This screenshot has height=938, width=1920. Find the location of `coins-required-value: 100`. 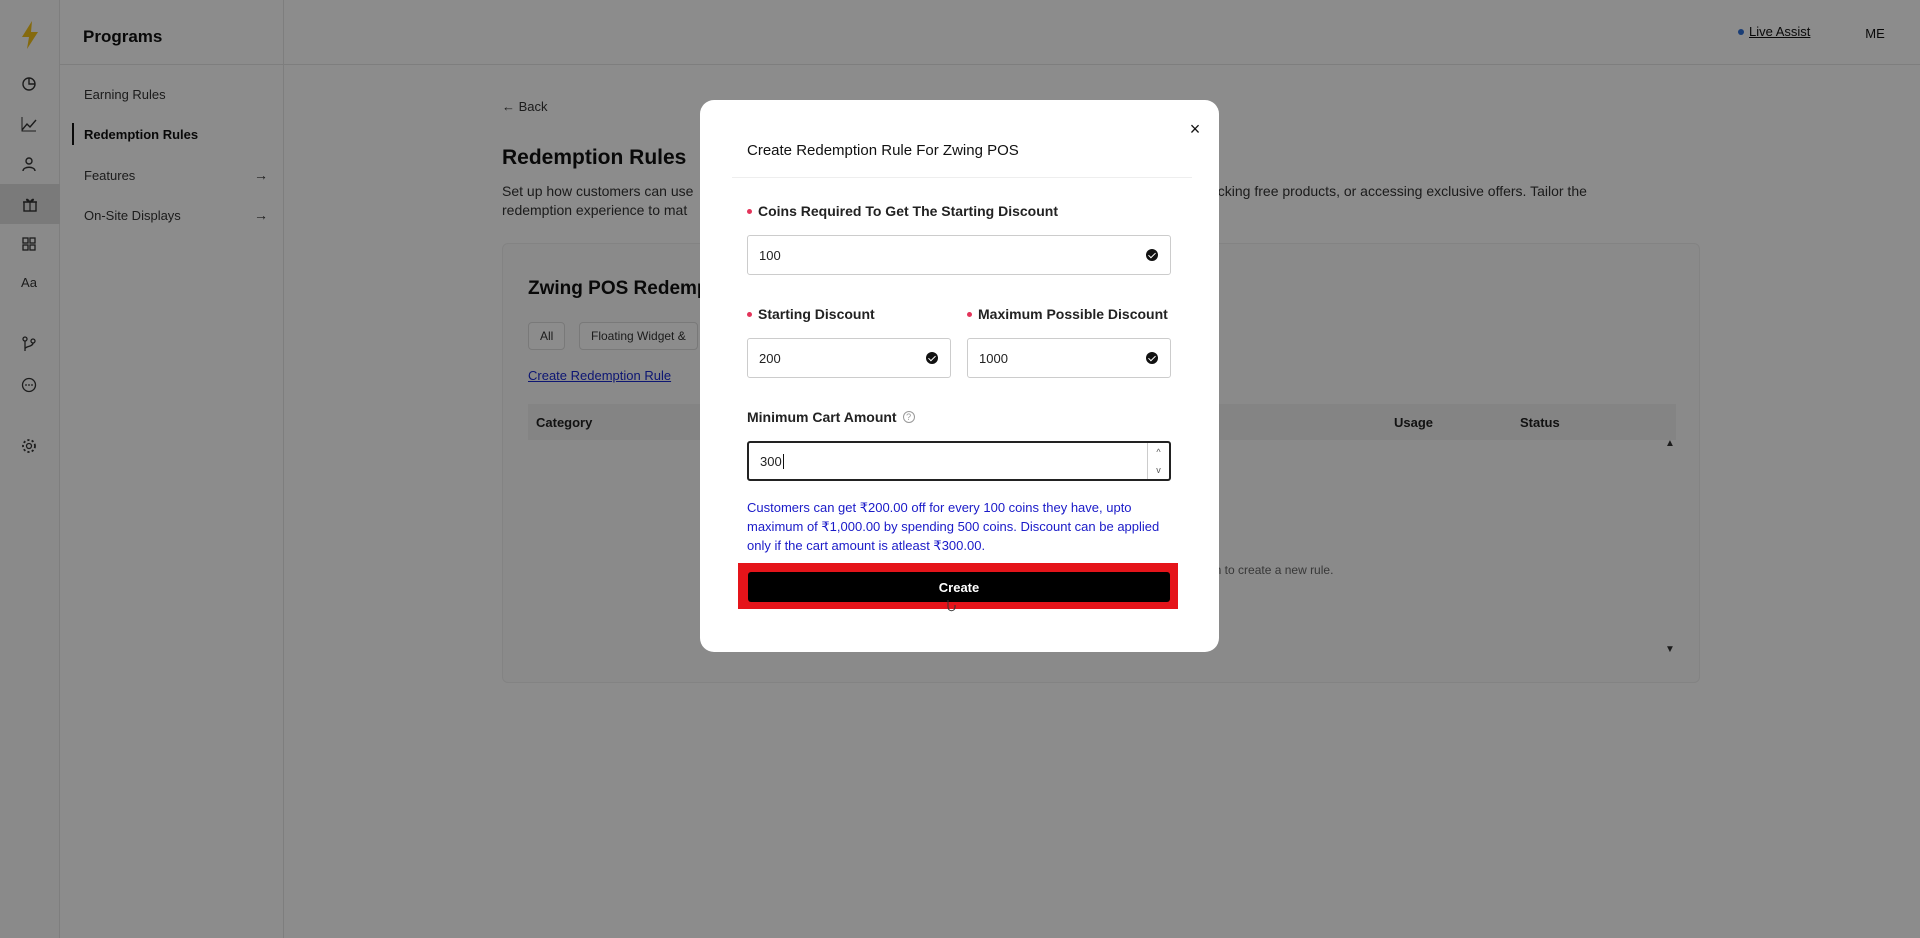

coins-required-value: 100 is located at coordinates (770, 255).